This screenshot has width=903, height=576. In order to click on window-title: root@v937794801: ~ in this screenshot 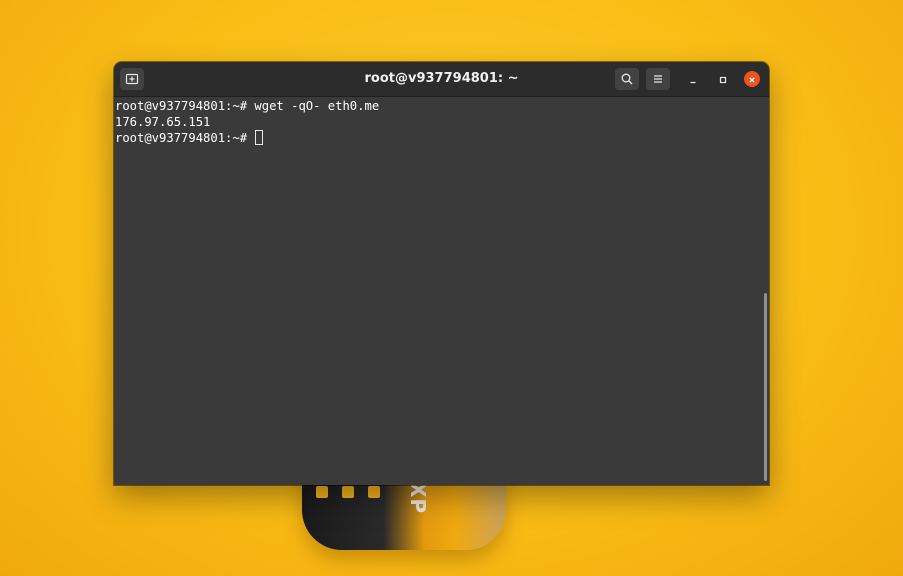, I will do `click(441, 78)`.